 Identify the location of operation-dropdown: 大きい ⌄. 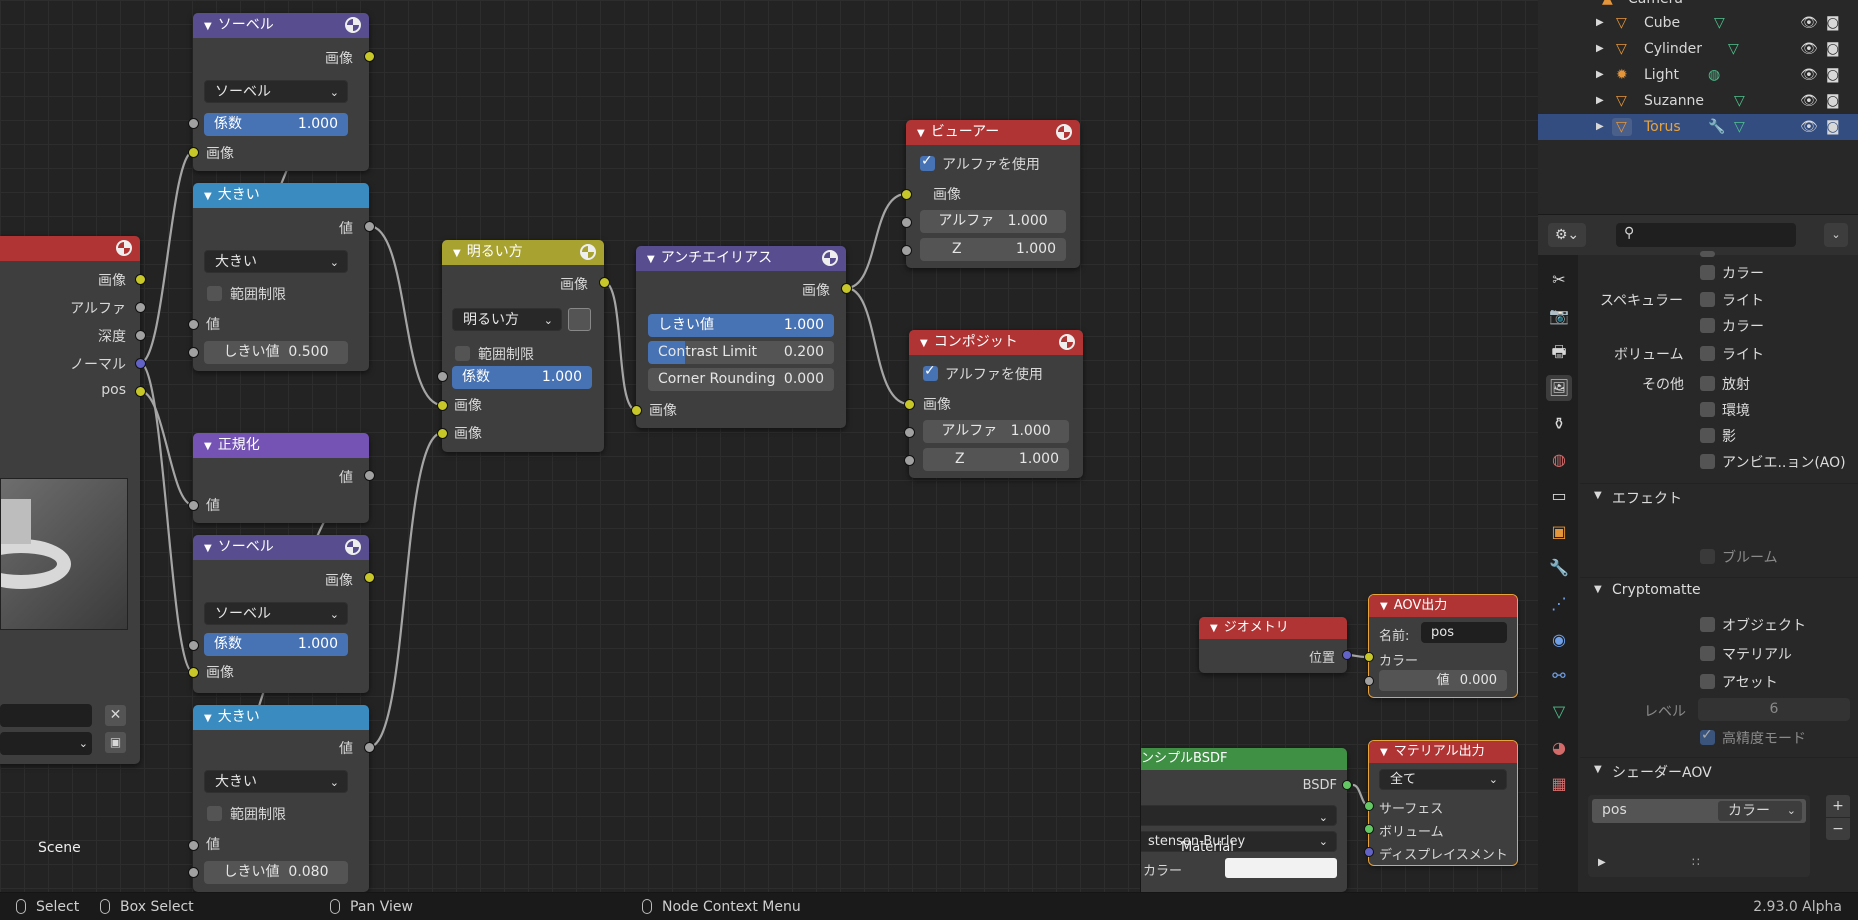
(276, 781).